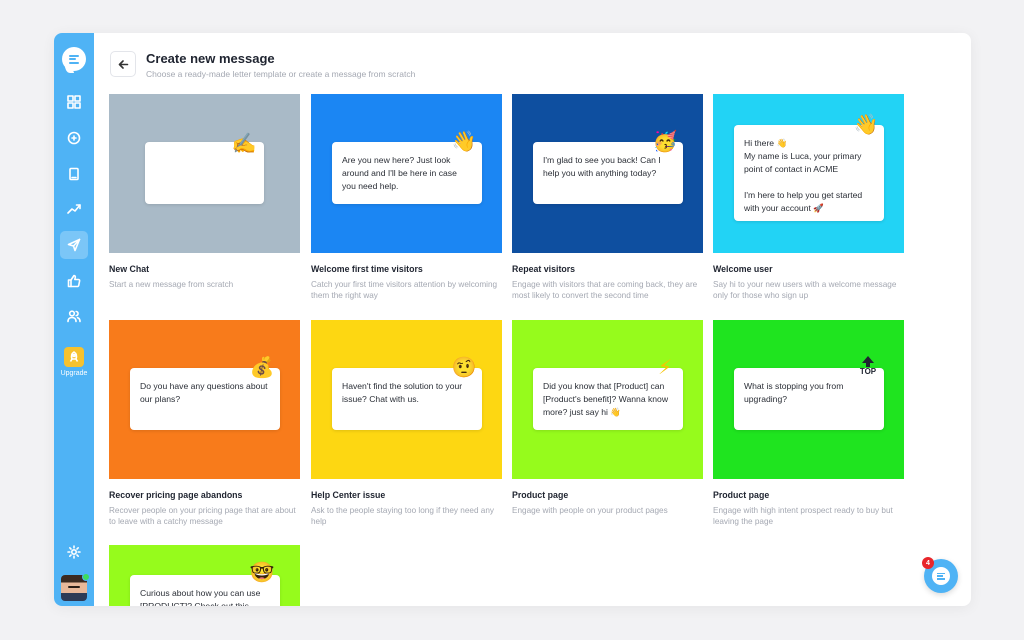 The image size is (1024, 640). I want to click on template-title: Help Center issue, so click(348, 495).